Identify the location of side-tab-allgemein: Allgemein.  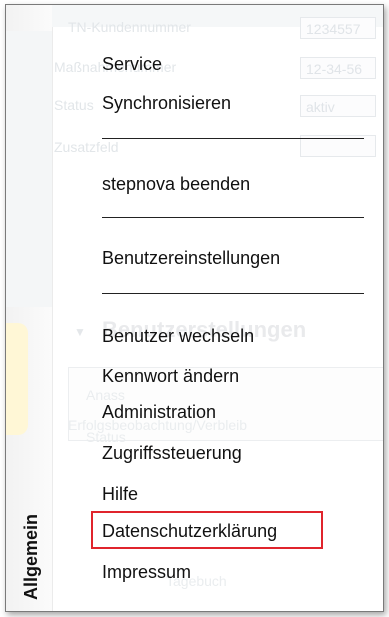
(30, 539).